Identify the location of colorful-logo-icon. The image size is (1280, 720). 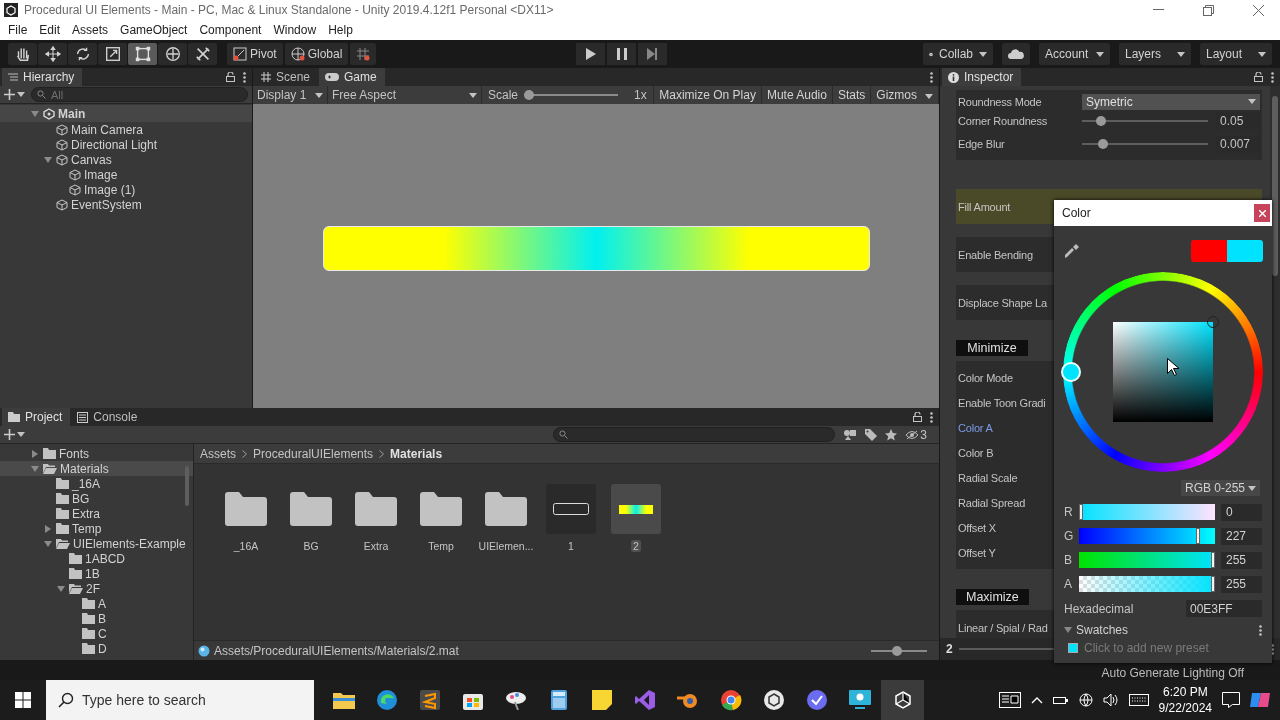
(1260, 700).